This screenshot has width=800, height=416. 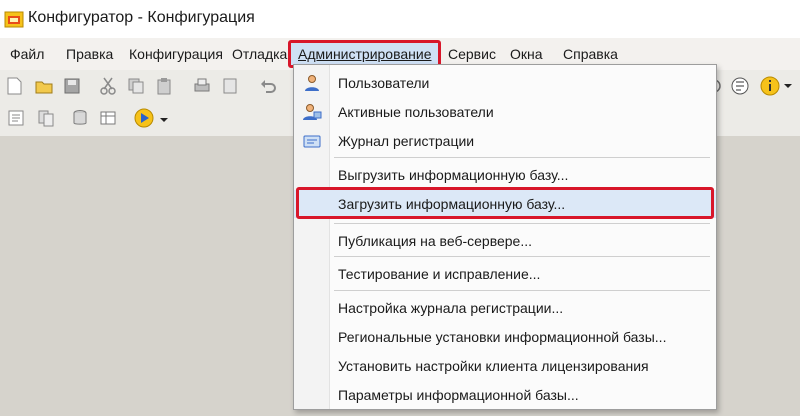 I want to click on chevron-down-icon, so click(x=788, y=86).